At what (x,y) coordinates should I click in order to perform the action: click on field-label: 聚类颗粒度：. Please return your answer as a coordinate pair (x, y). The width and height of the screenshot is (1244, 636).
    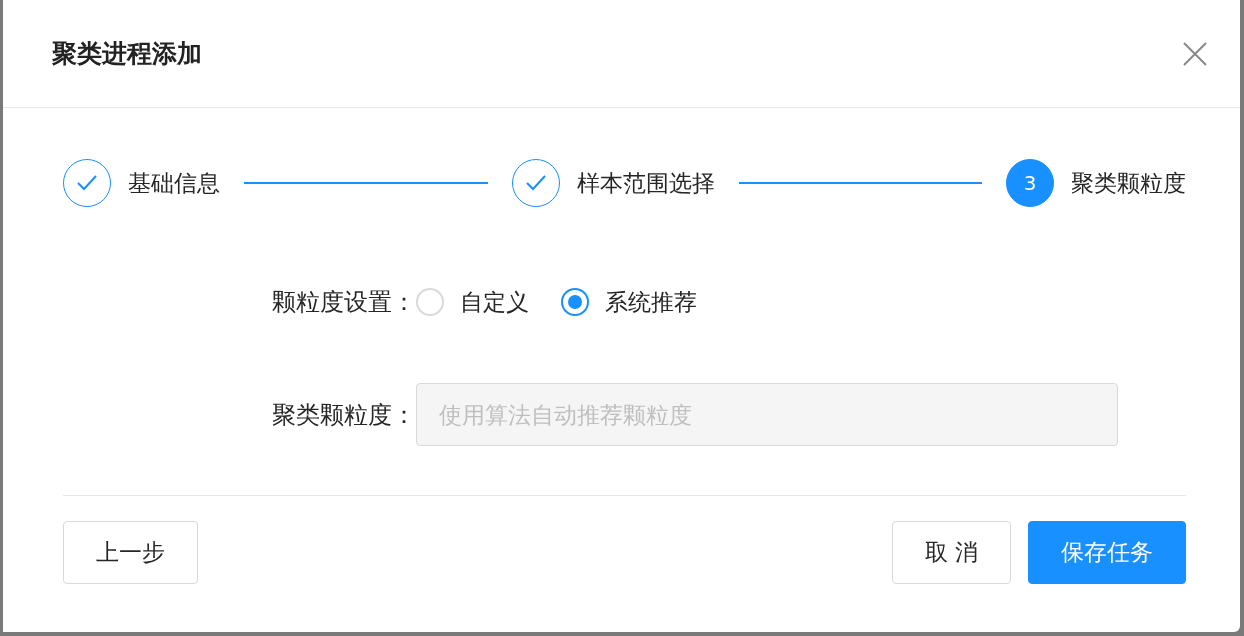
    Looking at the image, I should click on (343, 415).